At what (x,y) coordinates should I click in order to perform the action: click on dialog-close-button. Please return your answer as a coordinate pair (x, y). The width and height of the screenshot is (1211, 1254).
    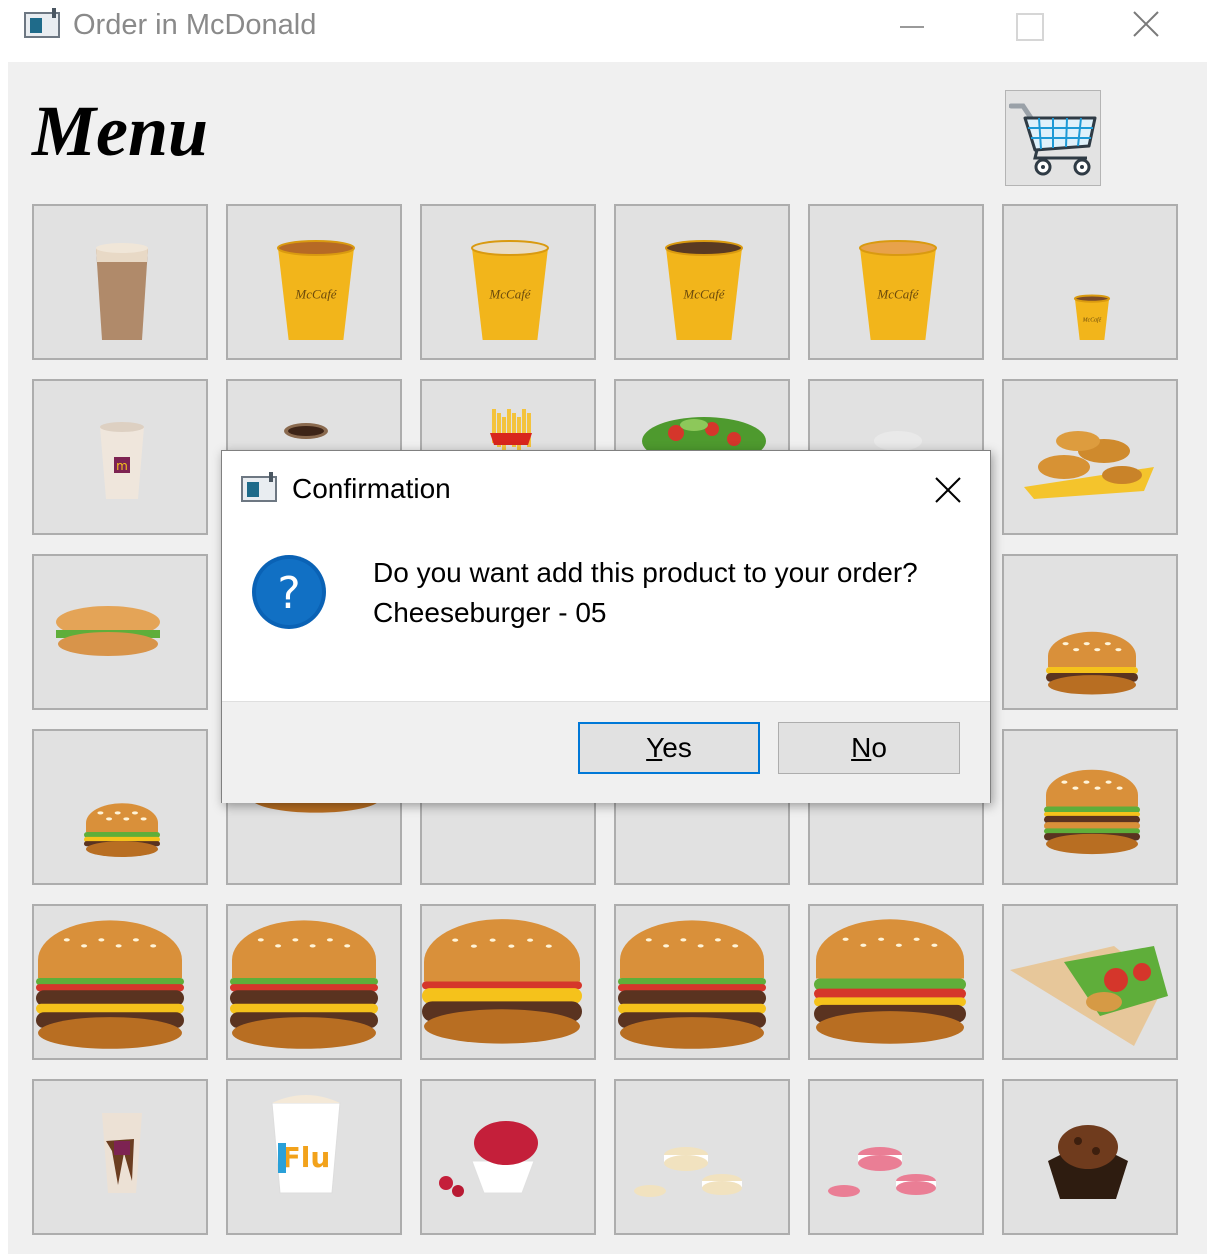
    Looking at the image, I should click on (948, 489).